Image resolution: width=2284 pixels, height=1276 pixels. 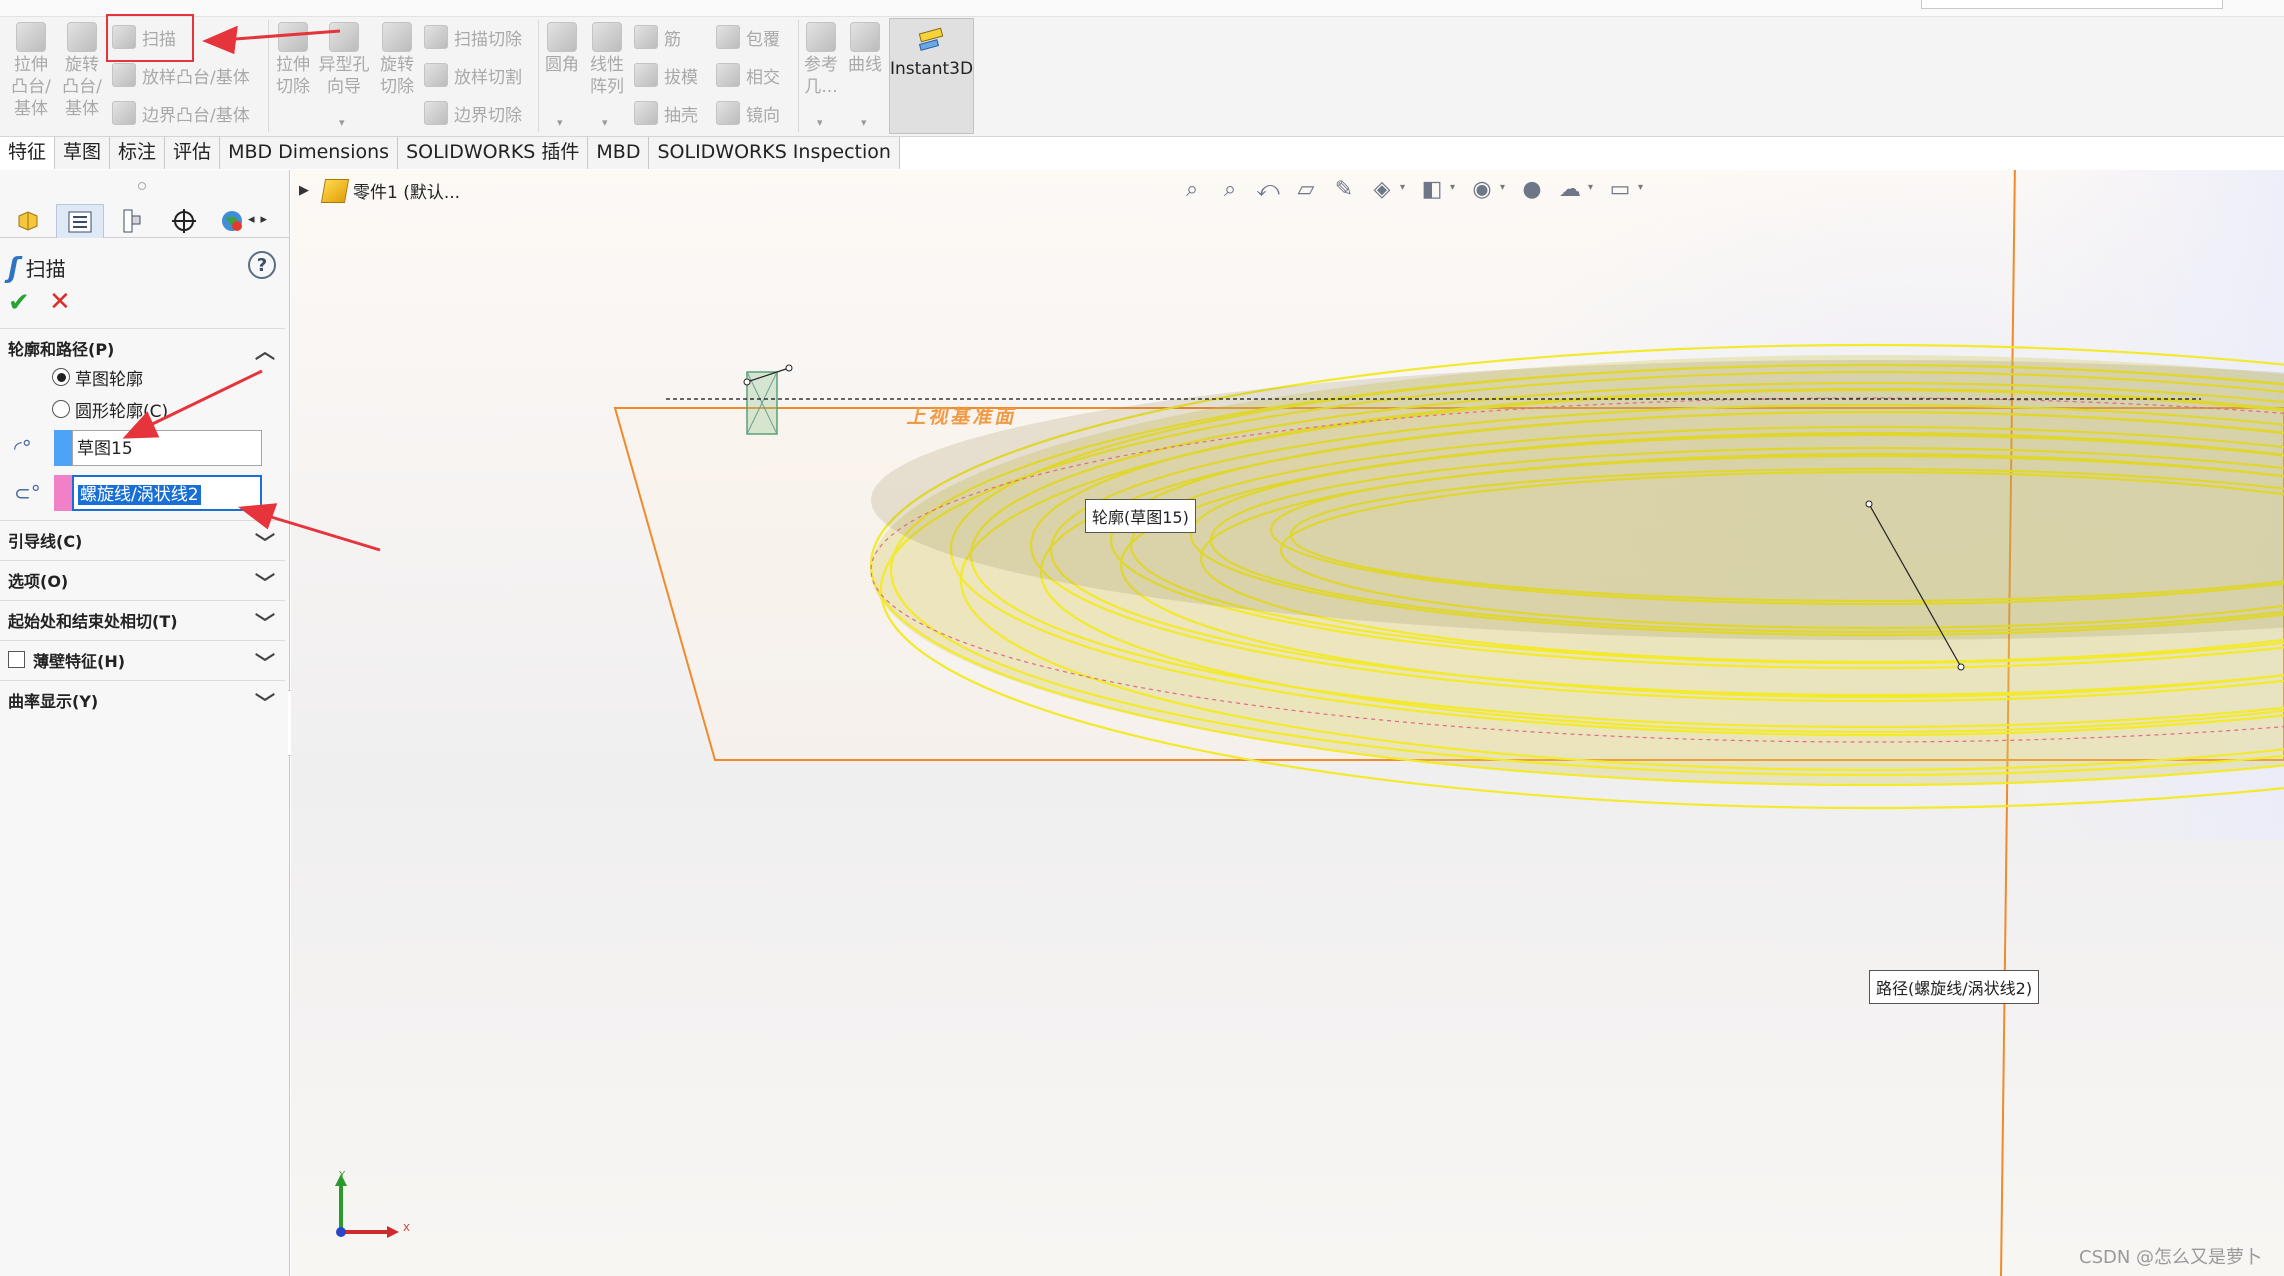 What do you see at coordinates (748, 37) in the screenshot?
I see `wrap-button: 包覆` at bounding box center [748, 37].